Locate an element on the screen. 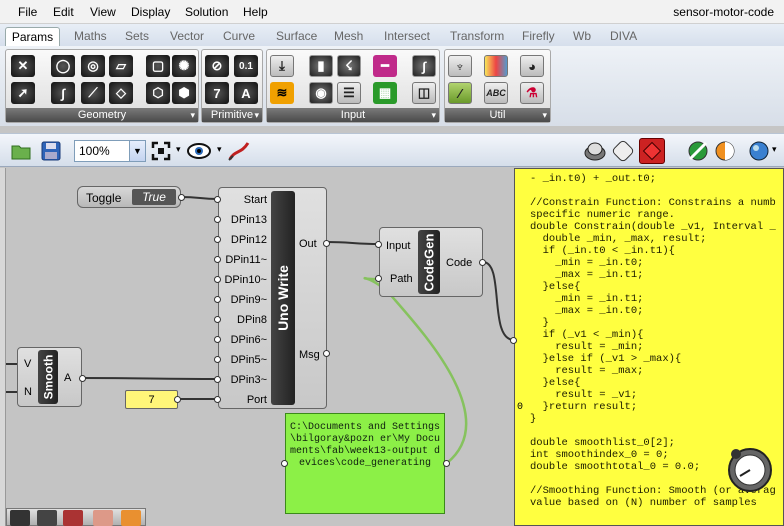  grip-out is located at coordinates (326, 243).